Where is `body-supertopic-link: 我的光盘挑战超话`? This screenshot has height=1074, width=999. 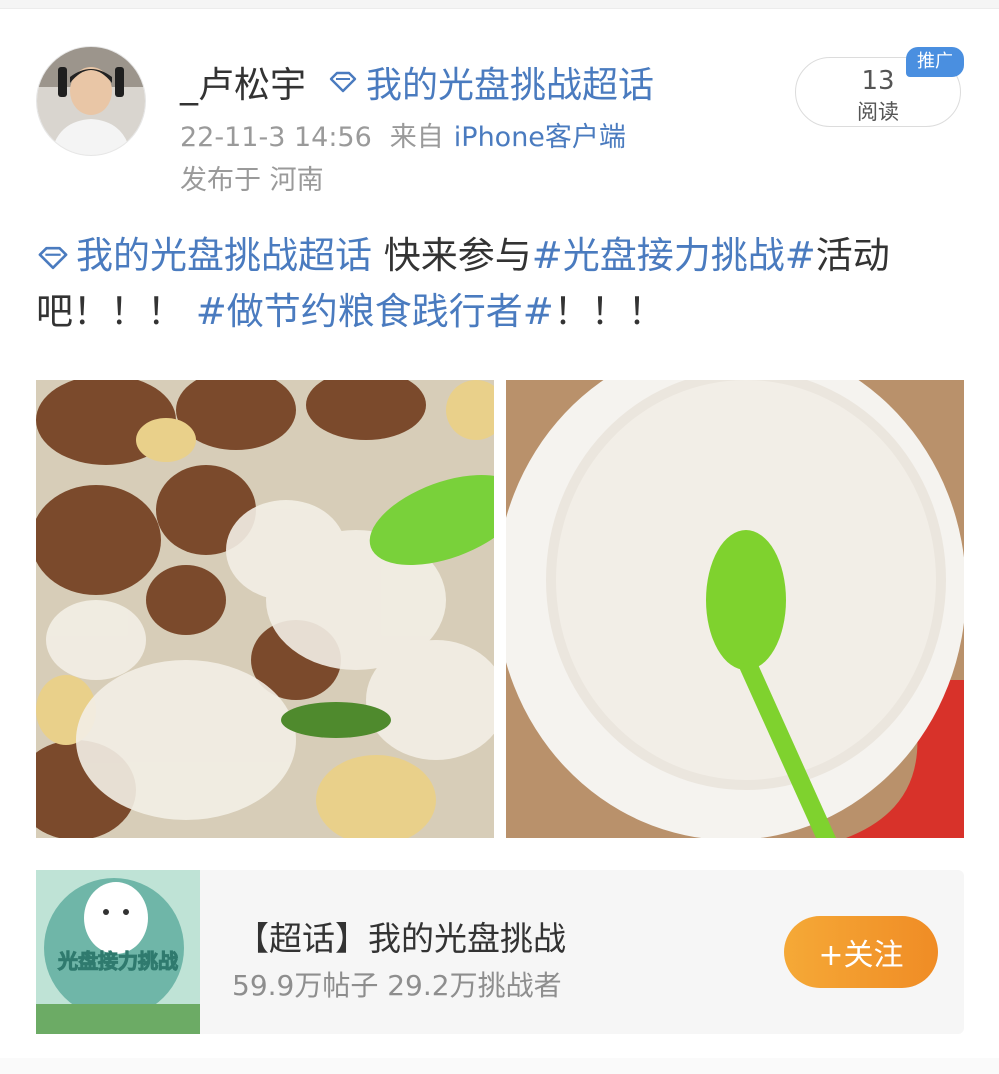
body-supertopic-link: 我的光盘挑战超话 is located at coordinates (204, 255).